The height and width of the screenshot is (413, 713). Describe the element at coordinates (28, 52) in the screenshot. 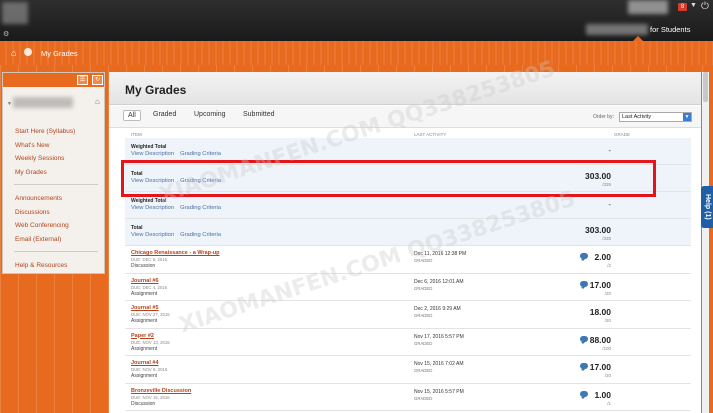

I see `menu-toggle-icon` at that location.